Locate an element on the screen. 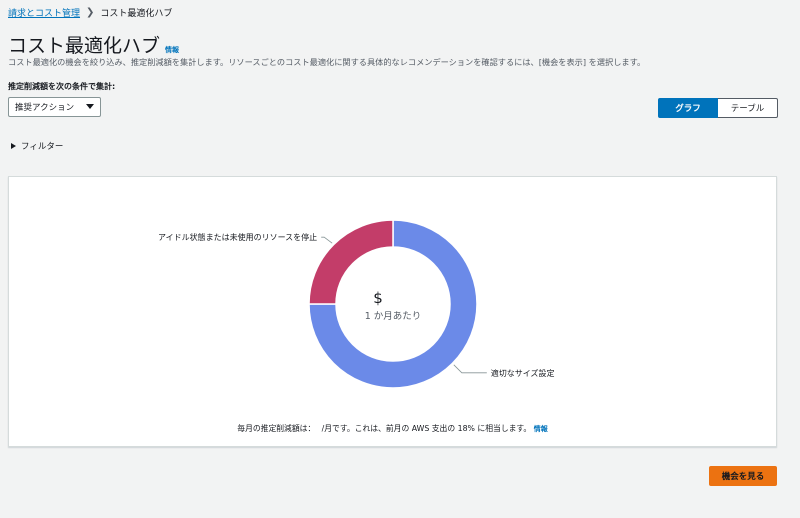 The height and width of the screenshot is (518, 800). breadcrumb-billing-link: 請求とコスト管理 is located at coordinates (44, 12).